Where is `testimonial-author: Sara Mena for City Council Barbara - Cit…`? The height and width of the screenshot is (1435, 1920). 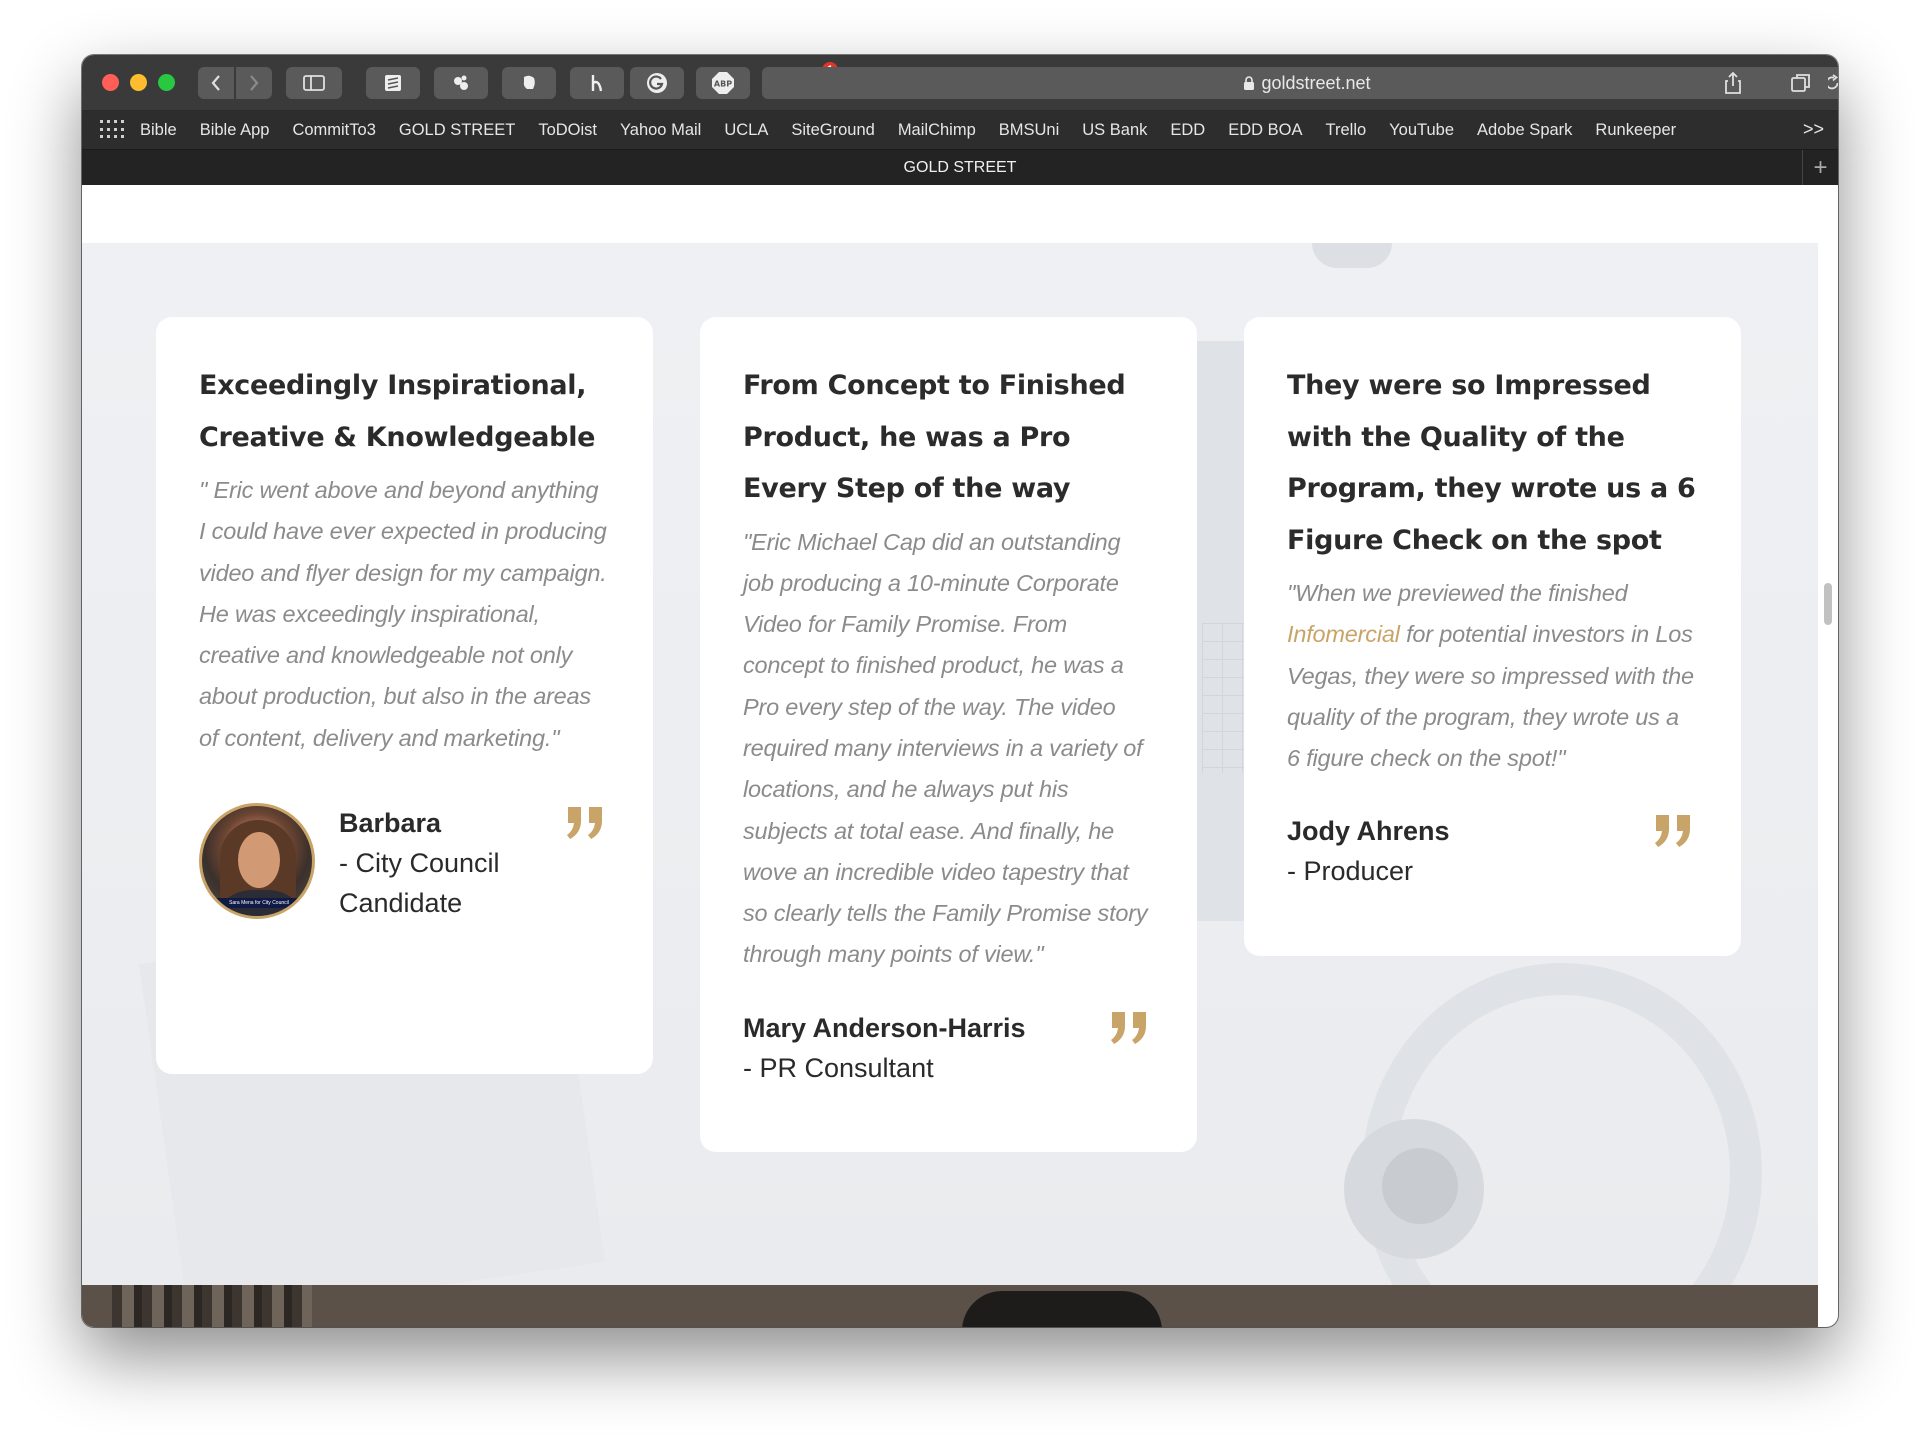
testimonial-author: Sara Mena for City Council Barbara - Cit… is located at coordinates (404, 863).